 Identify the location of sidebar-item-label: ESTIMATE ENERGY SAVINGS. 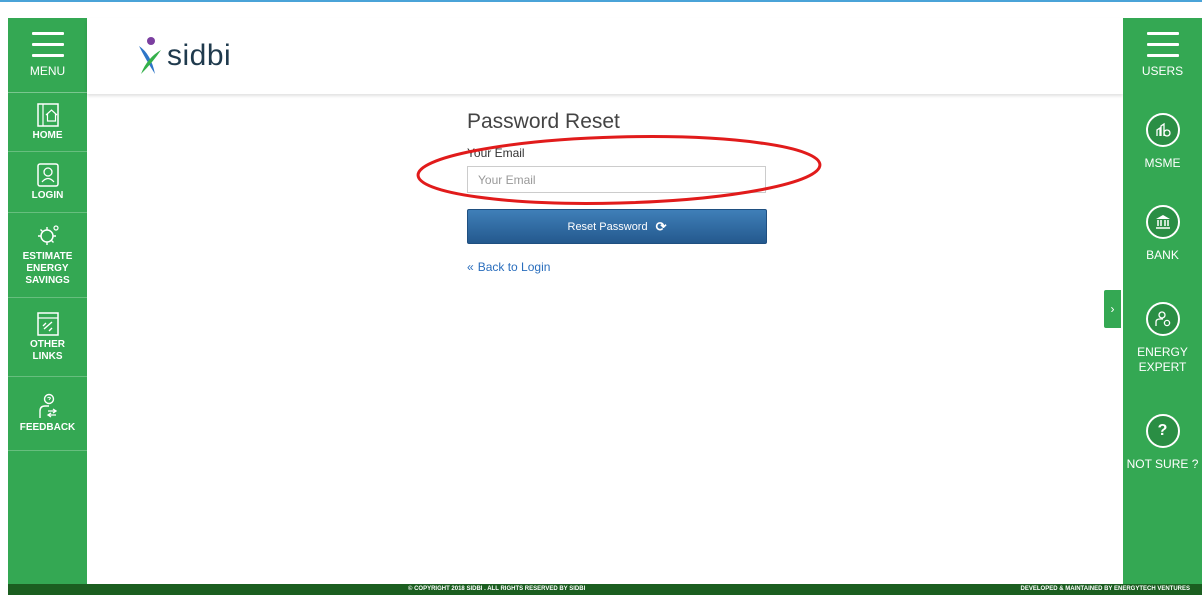
(47, 268).